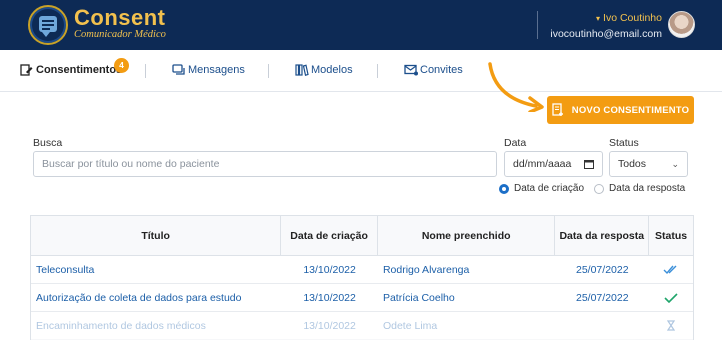  Describe the element at coordinates (549, 188) in the screenshot. I see `radio-creation-label: Data de criação` at that location.